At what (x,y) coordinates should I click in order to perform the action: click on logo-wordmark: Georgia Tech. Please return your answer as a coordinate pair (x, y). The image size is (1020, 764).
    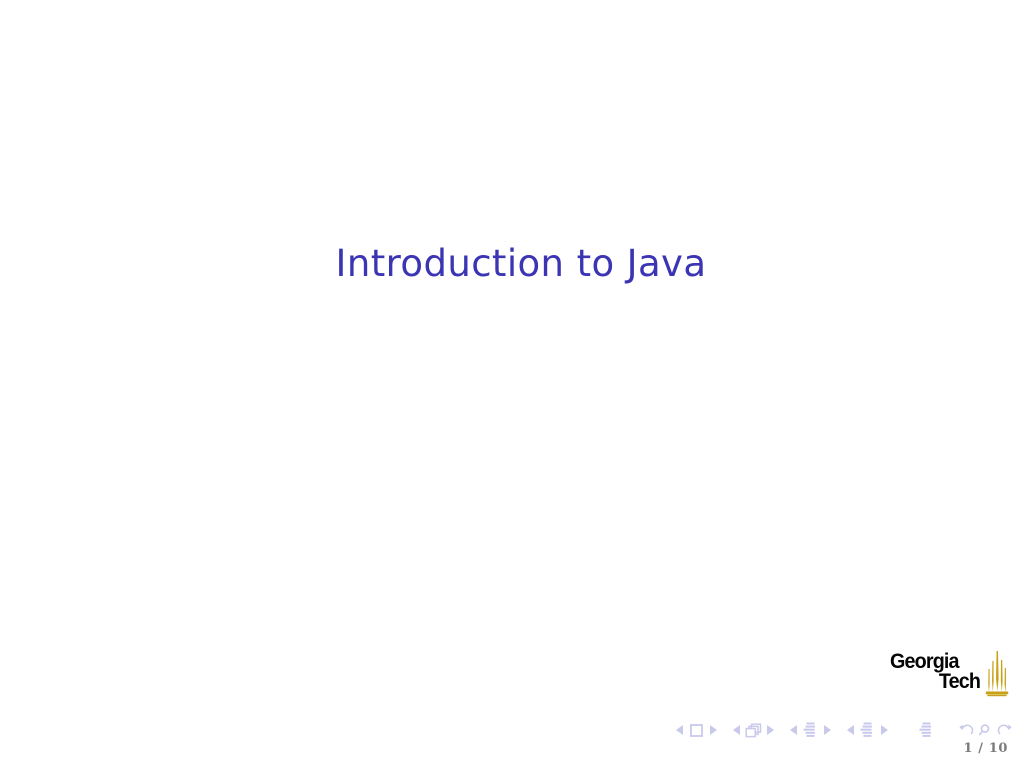
    Looking at the image, I should click on (936, 672).